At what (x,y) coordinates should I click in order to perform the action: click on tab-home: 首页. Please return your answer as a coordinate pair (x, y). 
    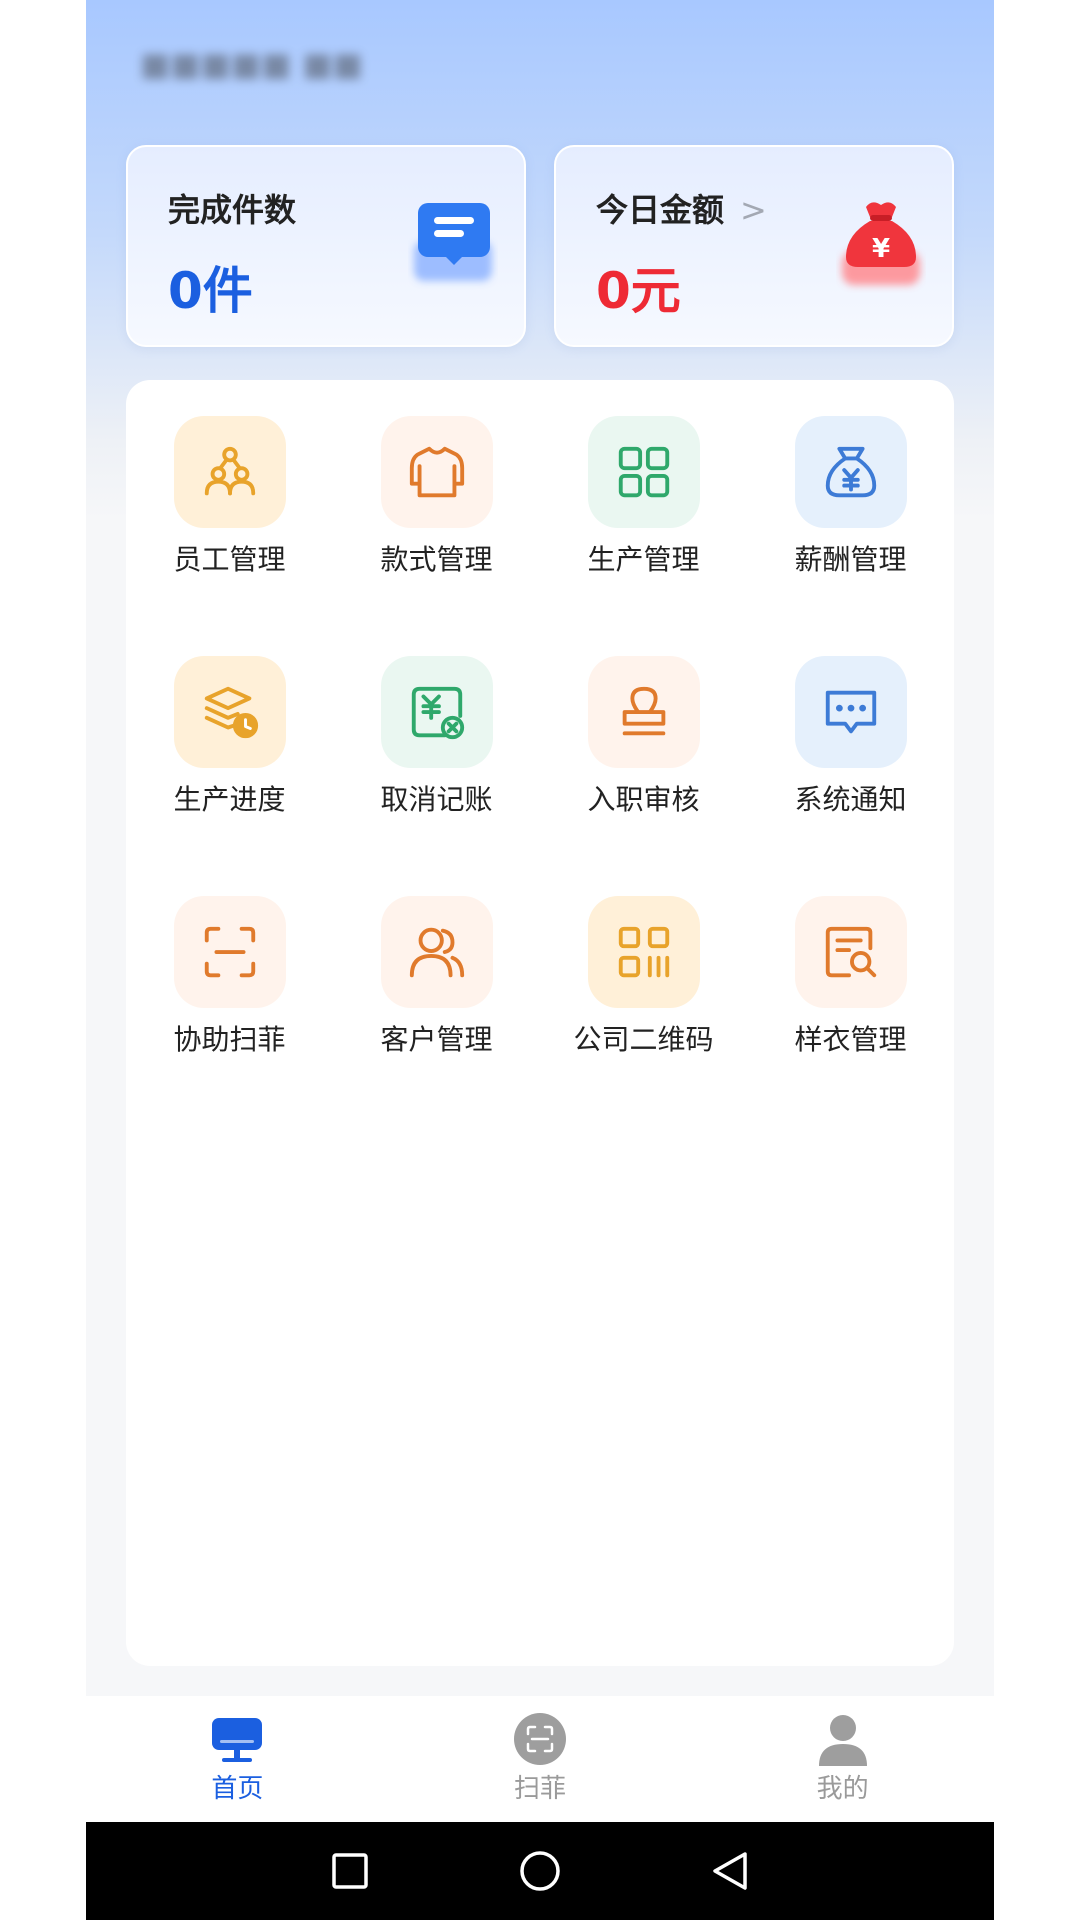
    Looking at the image, I should click on (237, 1759).